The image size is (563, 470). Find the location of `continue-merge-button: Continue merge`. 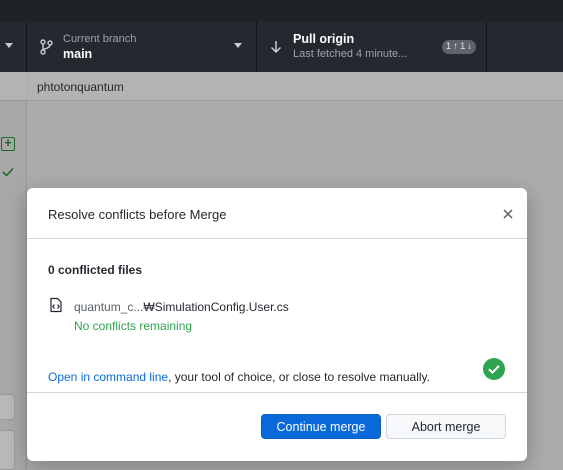

continue-merge-button: Continue merge is located at coordinates (321, 426).